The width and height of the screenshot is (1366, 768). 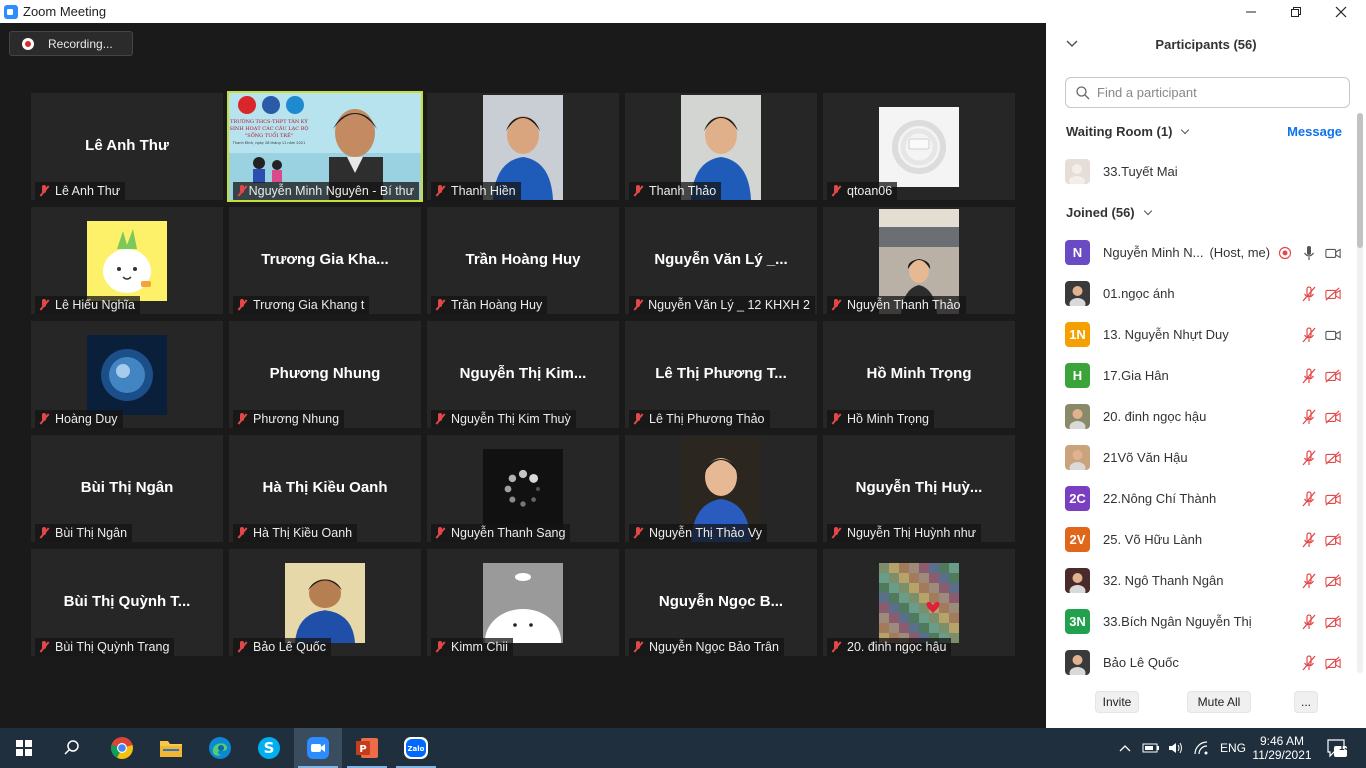 I want to click on battery-icon, so click(x=1151, y=748).